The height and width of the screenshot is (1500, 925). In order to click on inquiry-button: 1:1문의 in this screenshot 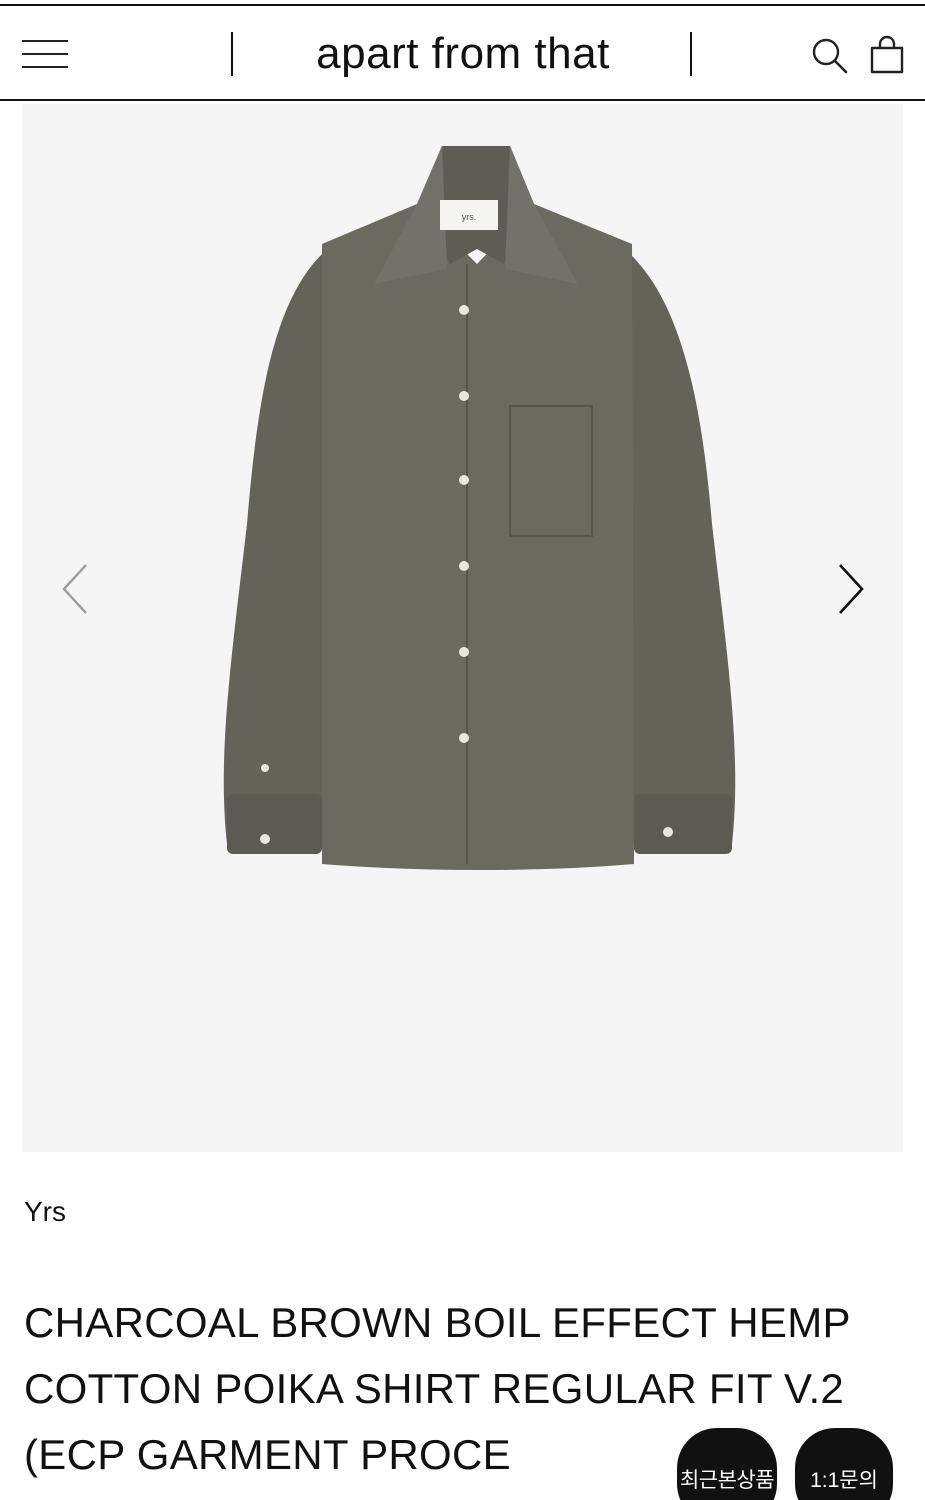, I will do `click(844, 1464)`.